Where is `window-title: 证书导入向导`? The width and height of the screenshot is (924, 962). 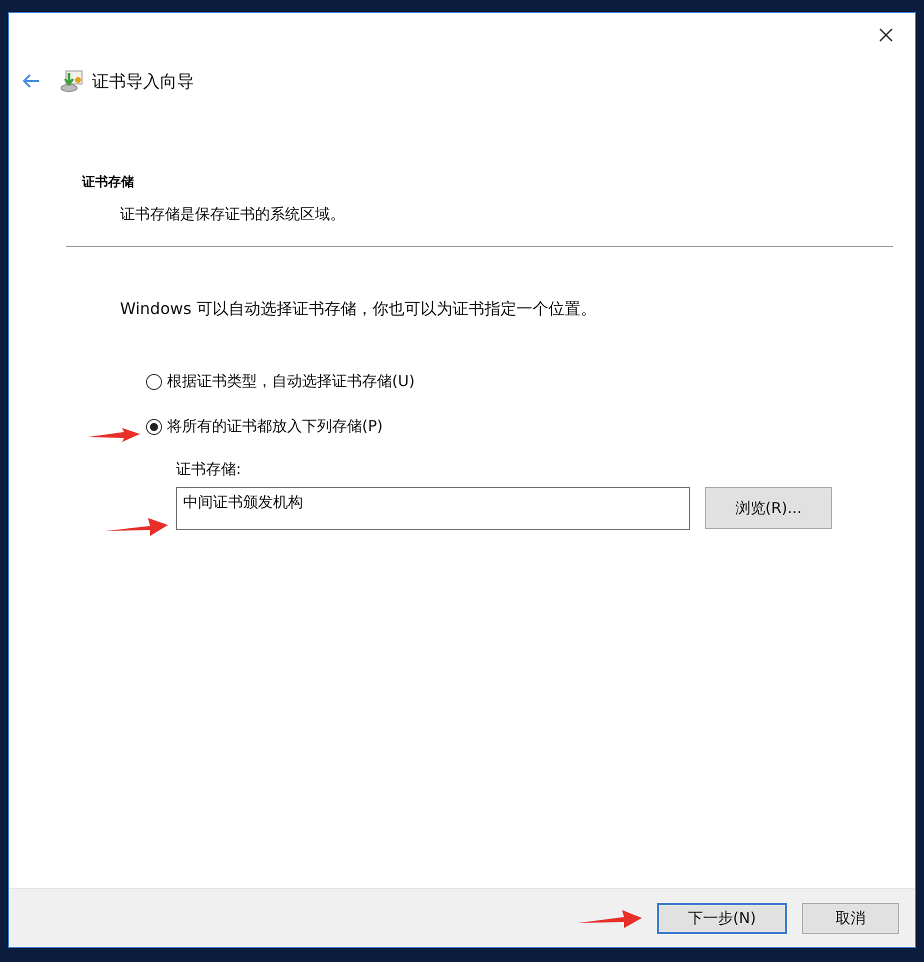
window-title: 证书导入向导 is located at coordinates (143, 81).